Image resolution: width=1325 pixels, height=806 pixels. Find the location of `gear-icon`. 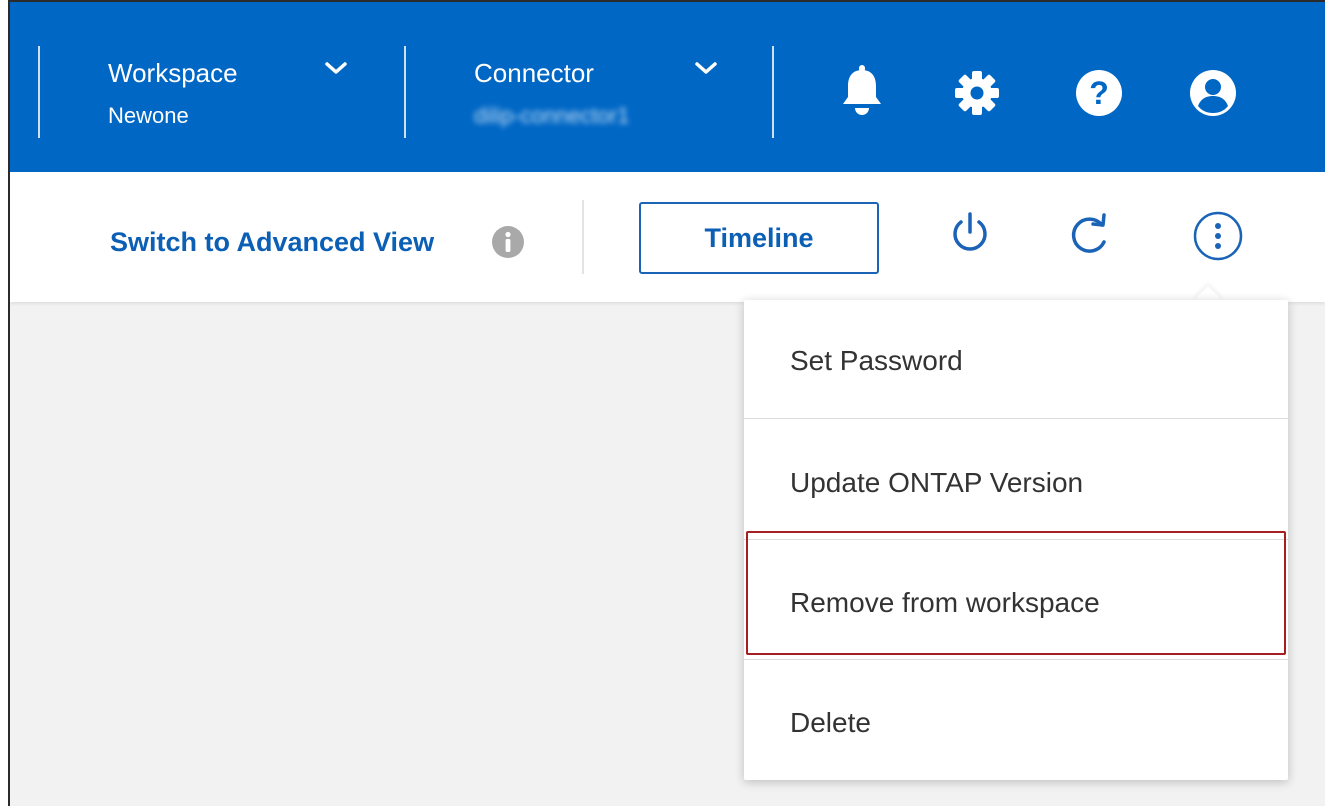

gear-icon is located at coordinates (977, 93).